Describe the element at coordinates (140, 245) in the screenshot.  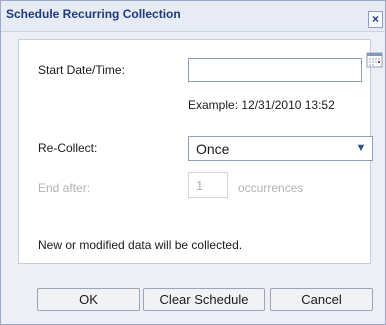
I see `collection-note: New or modified data will be collected.` at that location.